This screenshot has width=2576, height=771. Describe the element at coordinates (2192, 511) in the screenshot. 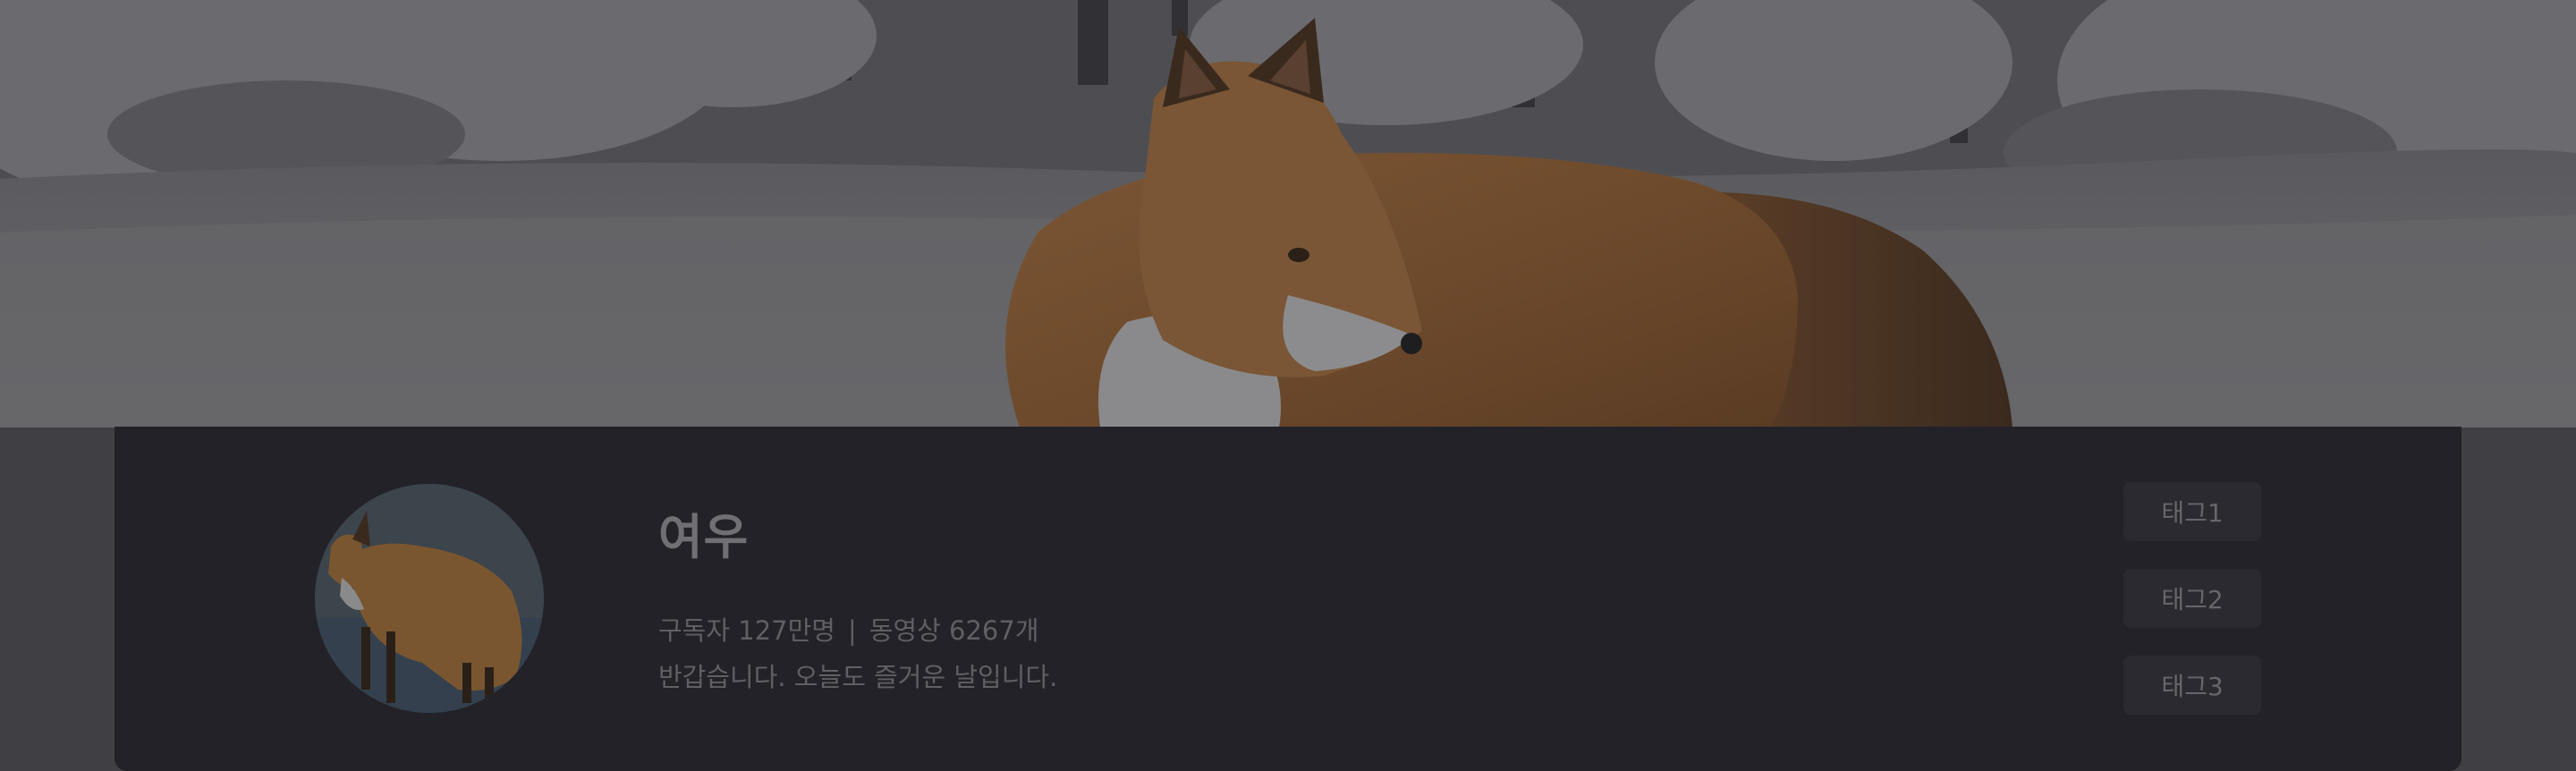

I see `tag-button-1: 태그1` at that location.